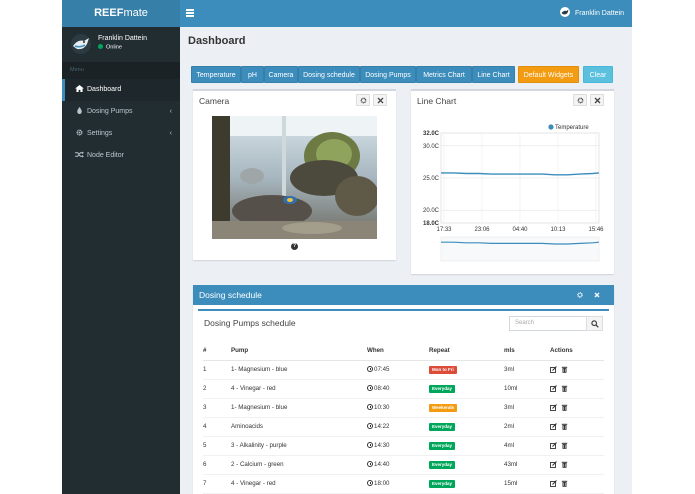 This screenshot has height=494, width=695. Describe the element at coordinates (329, 74) in the screenshot. I see `dosing-schedule-button: Dosing schedule` at that location.